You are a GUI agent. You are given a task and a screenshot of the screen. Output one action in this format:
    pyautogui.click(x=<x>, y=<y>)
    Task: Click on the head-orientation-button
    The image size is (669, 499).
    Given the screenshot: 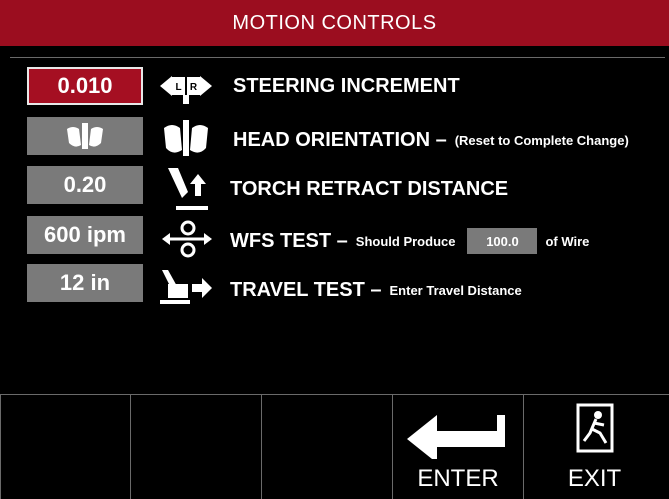 What is the action you would take?
    pyautogui.click(x=85, y=136)
    